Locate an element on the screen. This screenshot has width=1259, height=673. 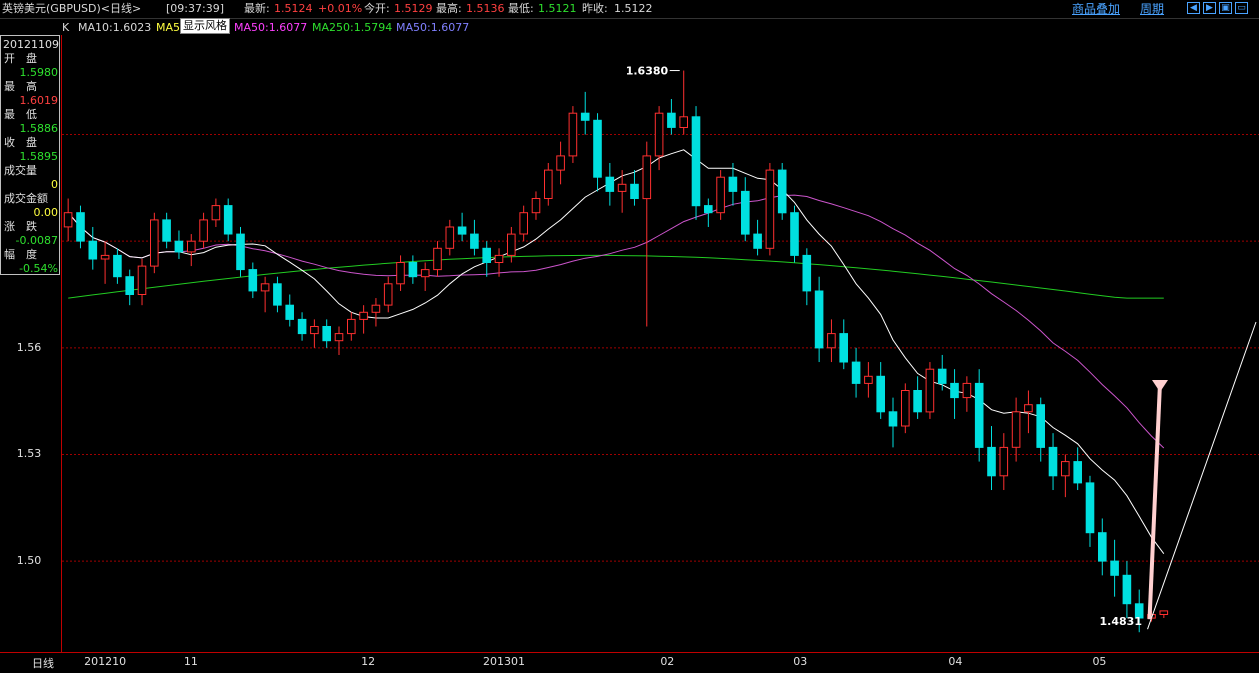
x-tick-label: 12 is located at coordinates (368, 661).